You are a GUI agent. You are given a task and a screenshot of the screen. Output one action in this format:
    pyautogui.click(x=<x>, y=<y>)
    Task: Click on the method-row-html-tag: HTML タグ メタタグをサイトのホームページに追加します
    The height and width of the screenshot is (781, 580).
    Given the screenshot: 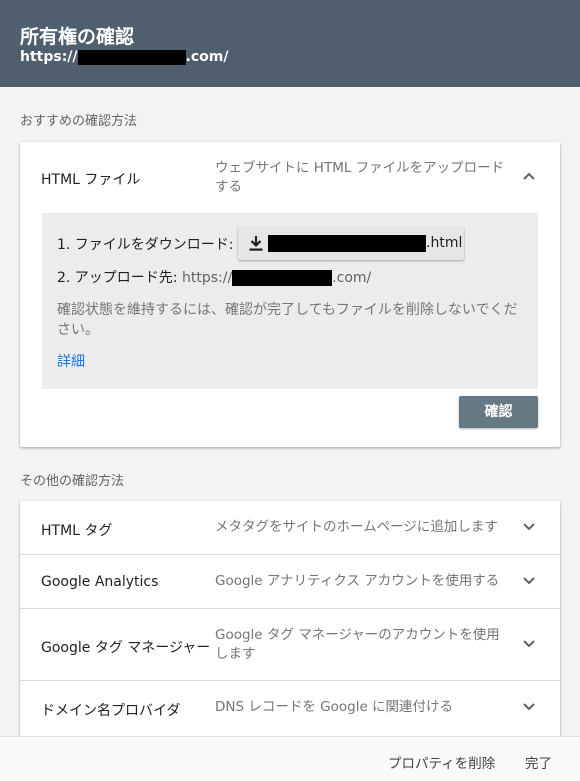 What is the action you would take?
    pyautogui.click(x=290, y=528)
    